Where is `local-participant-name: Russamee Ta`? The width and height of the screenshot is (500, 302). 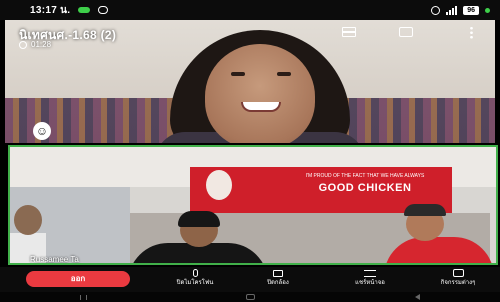 local-participant-name: Russamee Ta is located at coordinates (54, 259).